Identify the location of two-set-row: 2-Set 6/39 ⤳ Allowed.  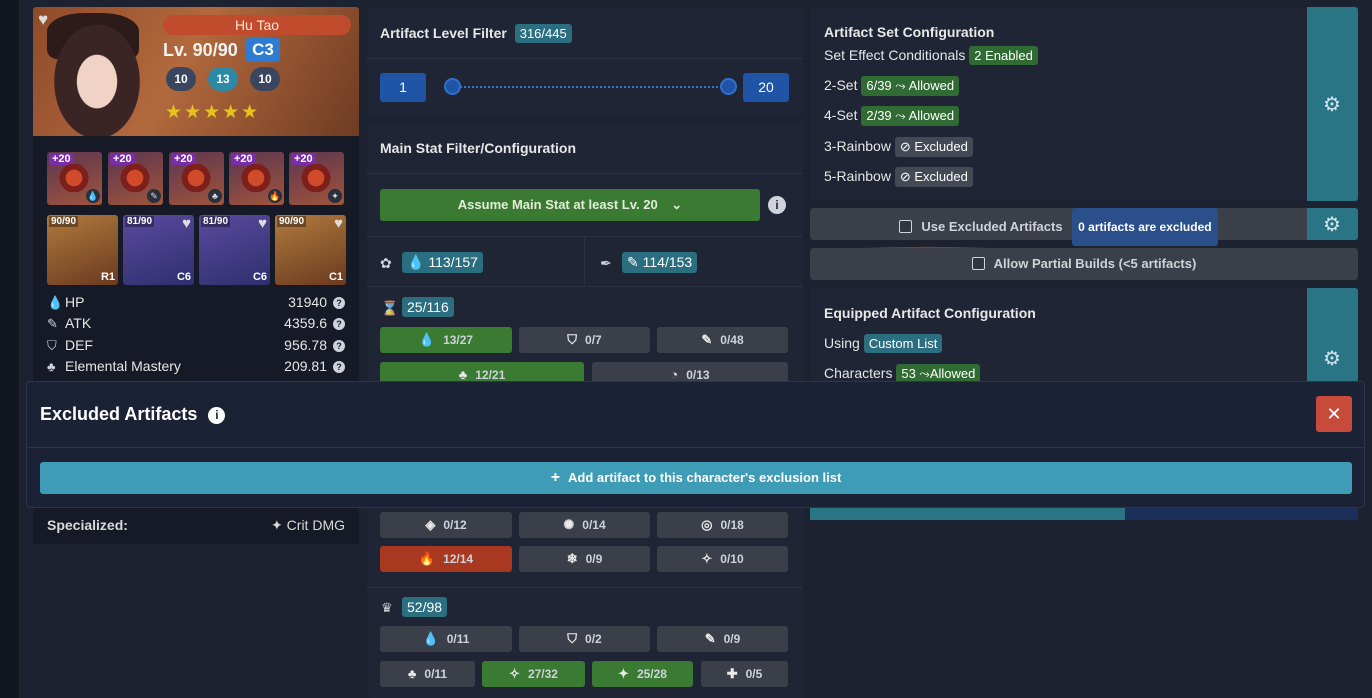
(892, 86).